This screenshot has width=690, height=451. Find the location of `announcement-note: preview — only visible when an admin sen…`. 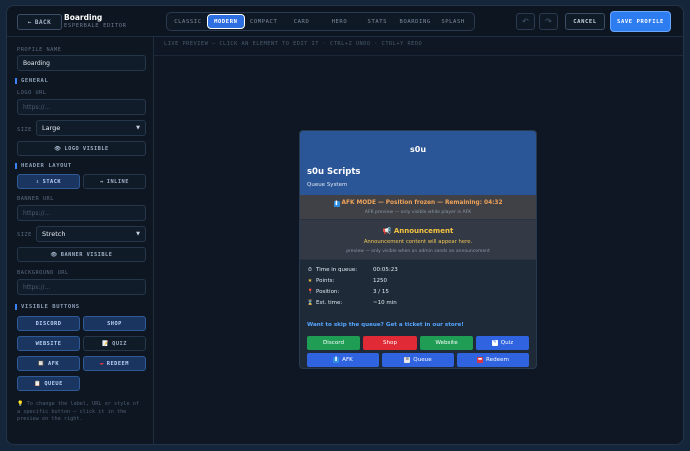

announcement-note: preview — only visible when an admin sen… is located at coordinates (418, 251).